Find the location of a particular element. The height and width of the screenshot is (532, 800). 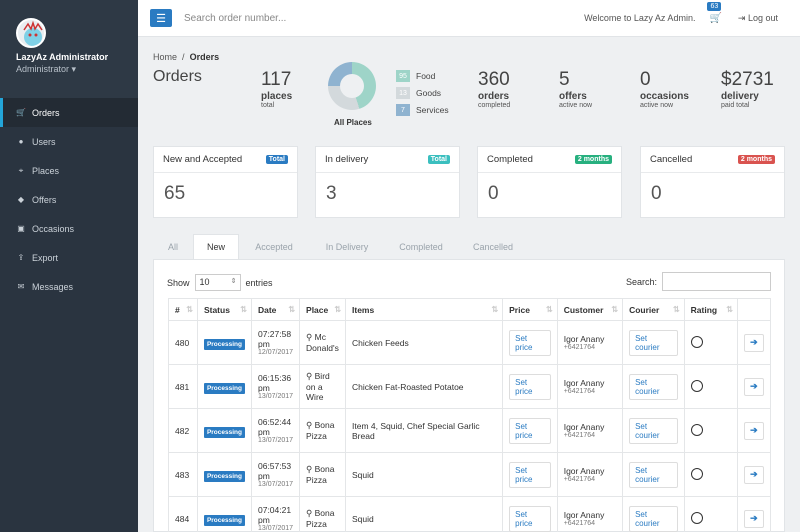

user-icon: ● is located at coordinates (21, 141).